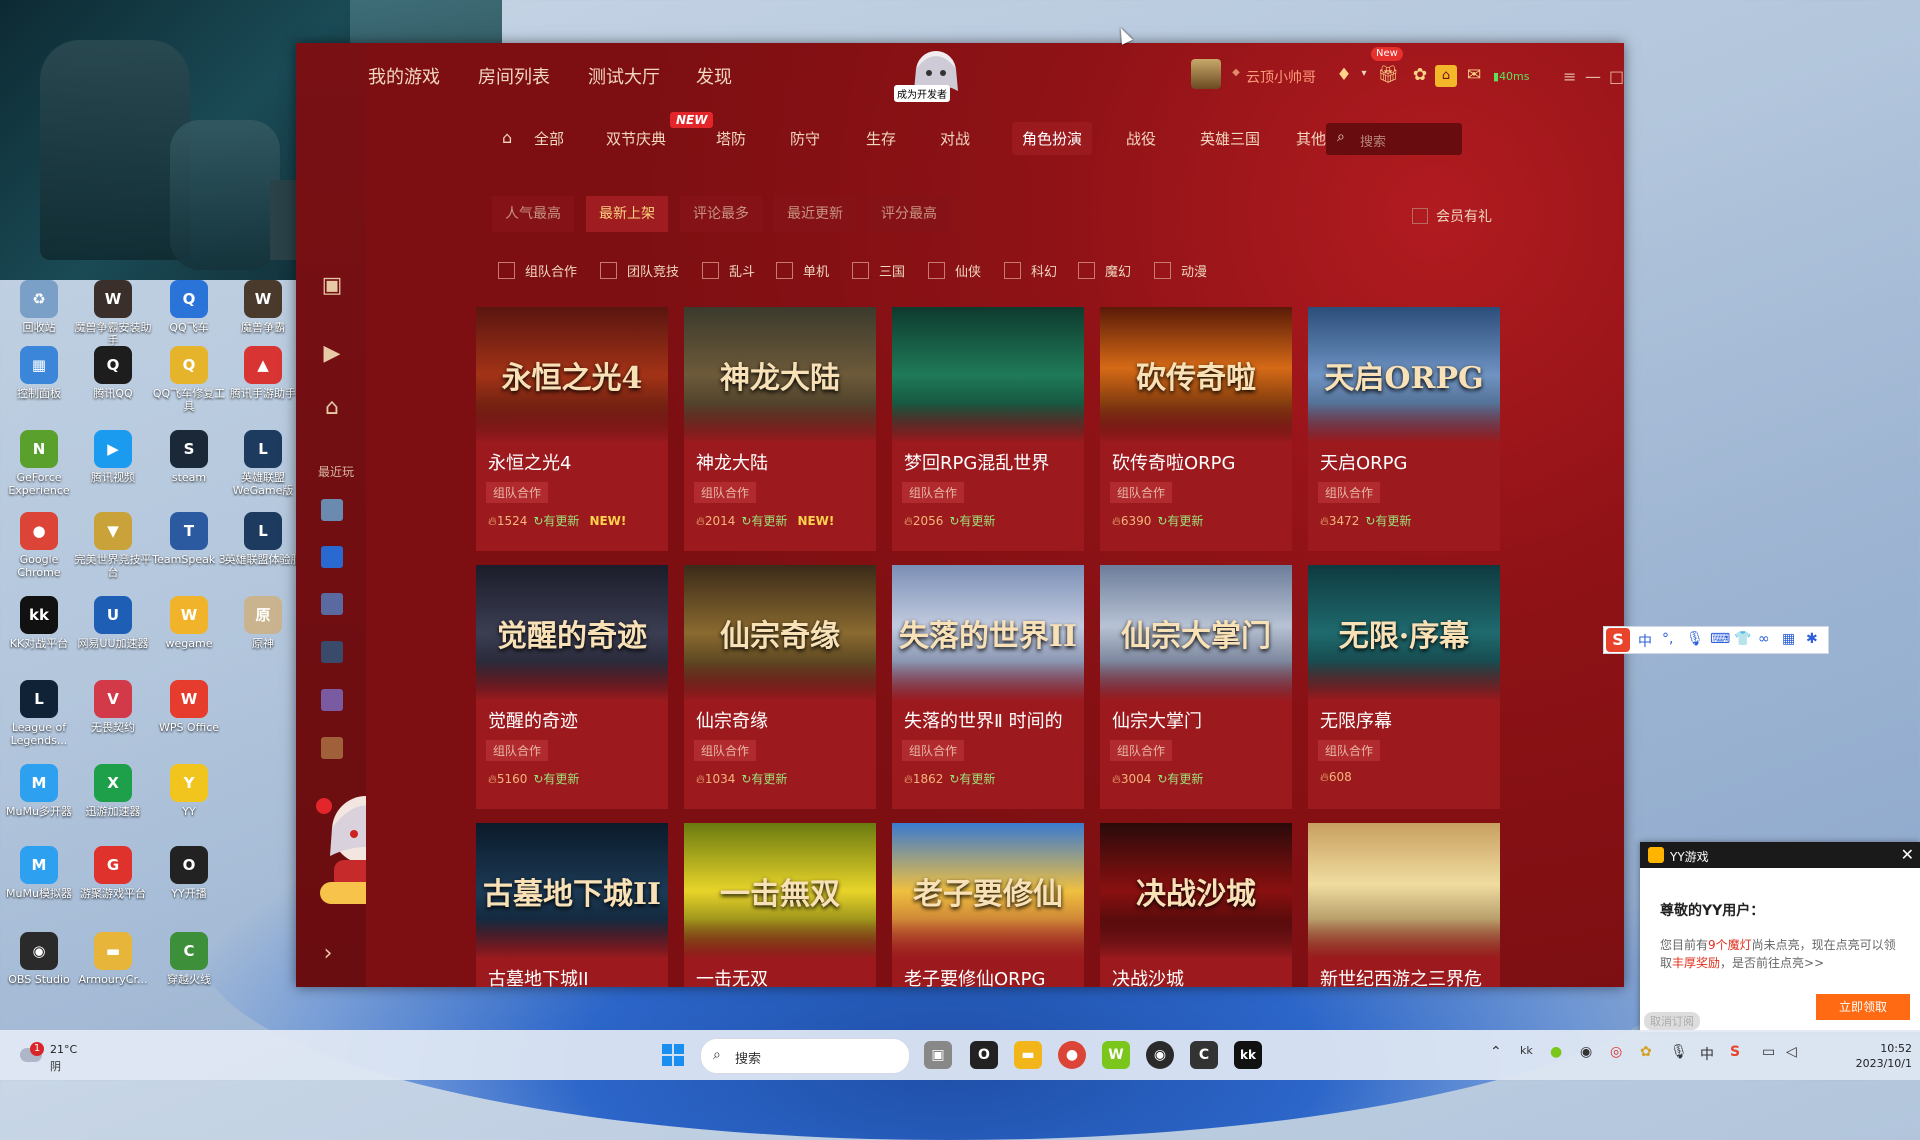  I want to click on top-nav-item: 测试大厅, so click(624, 76).